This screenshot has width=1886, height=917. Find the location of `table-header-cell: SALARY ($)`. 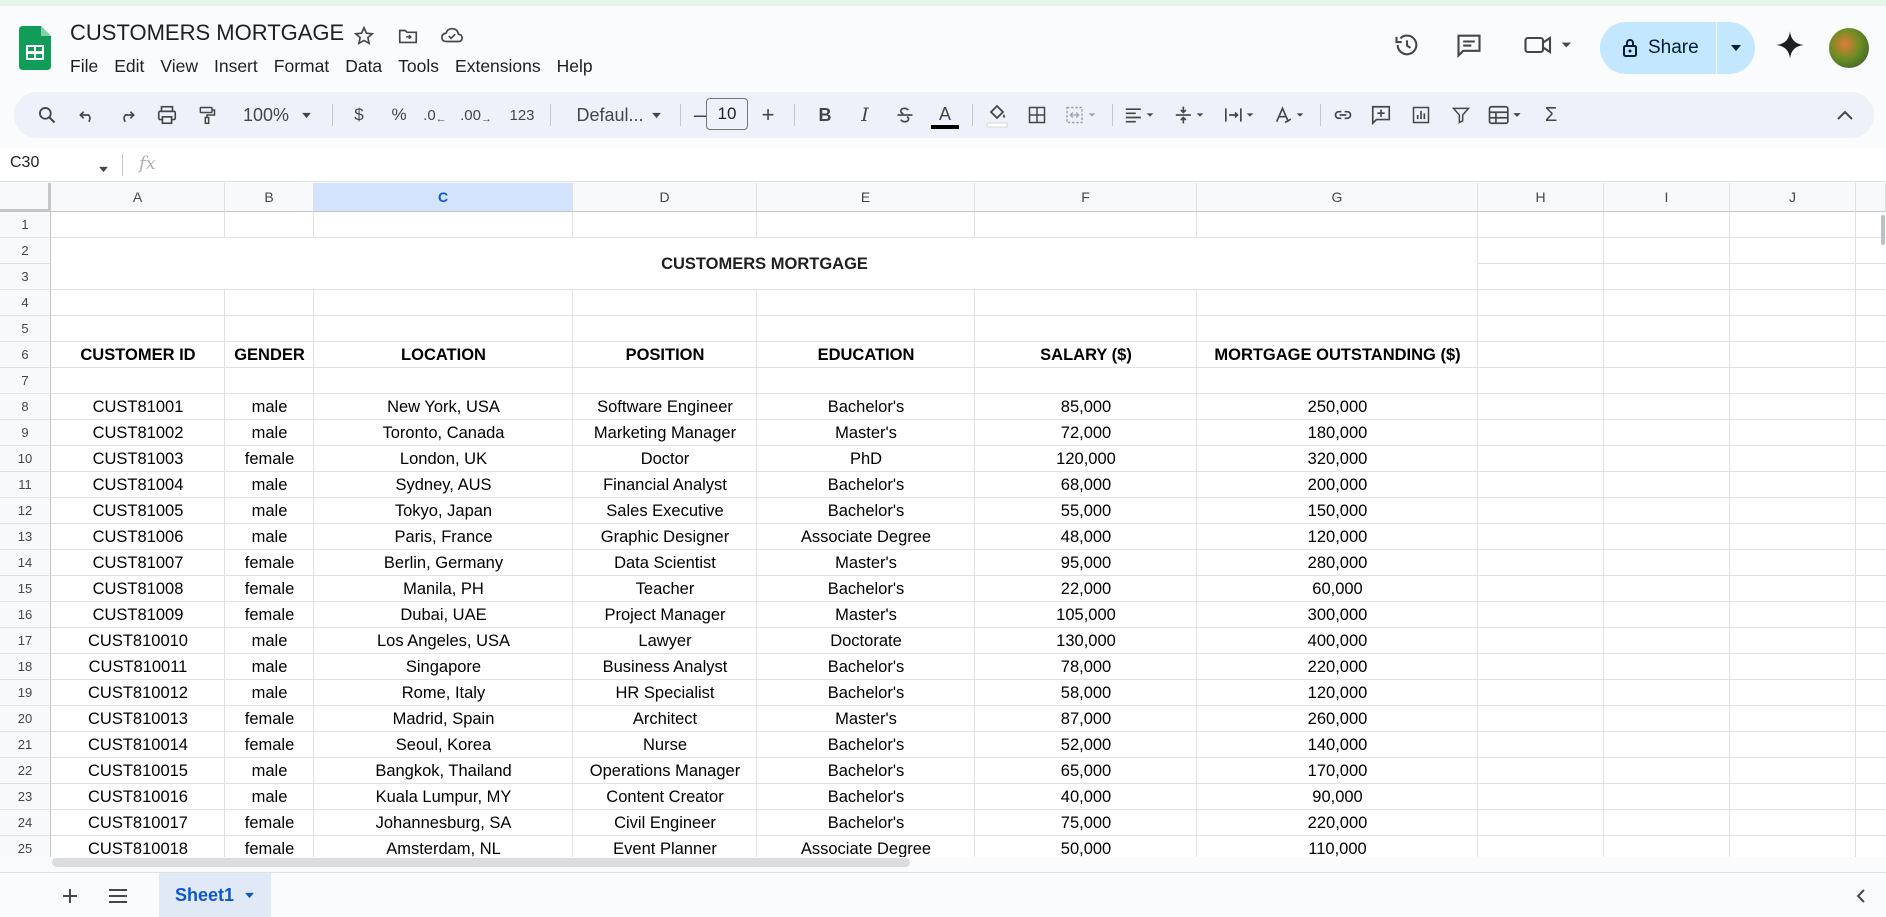

table-header-cell: SALARY ($) is located at coordinates (1086, 355).